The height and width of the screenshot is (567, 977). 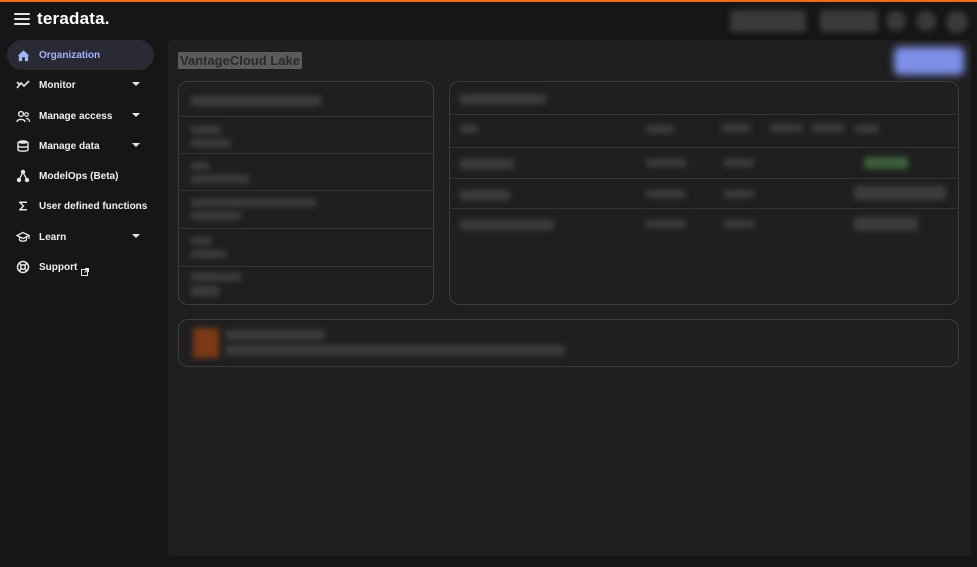 What do you see at coordinates (70, 55) in the screenshot?
I see `sidebar-item-label: Organization` at bounding box center [70, 55].